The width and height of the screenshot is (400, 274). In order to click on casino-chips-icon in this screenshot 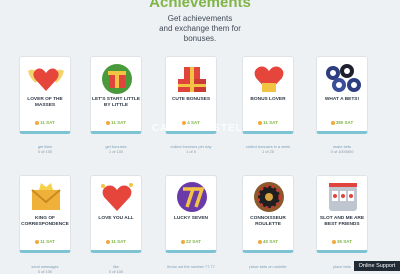, I will do `click(343, 78)`.